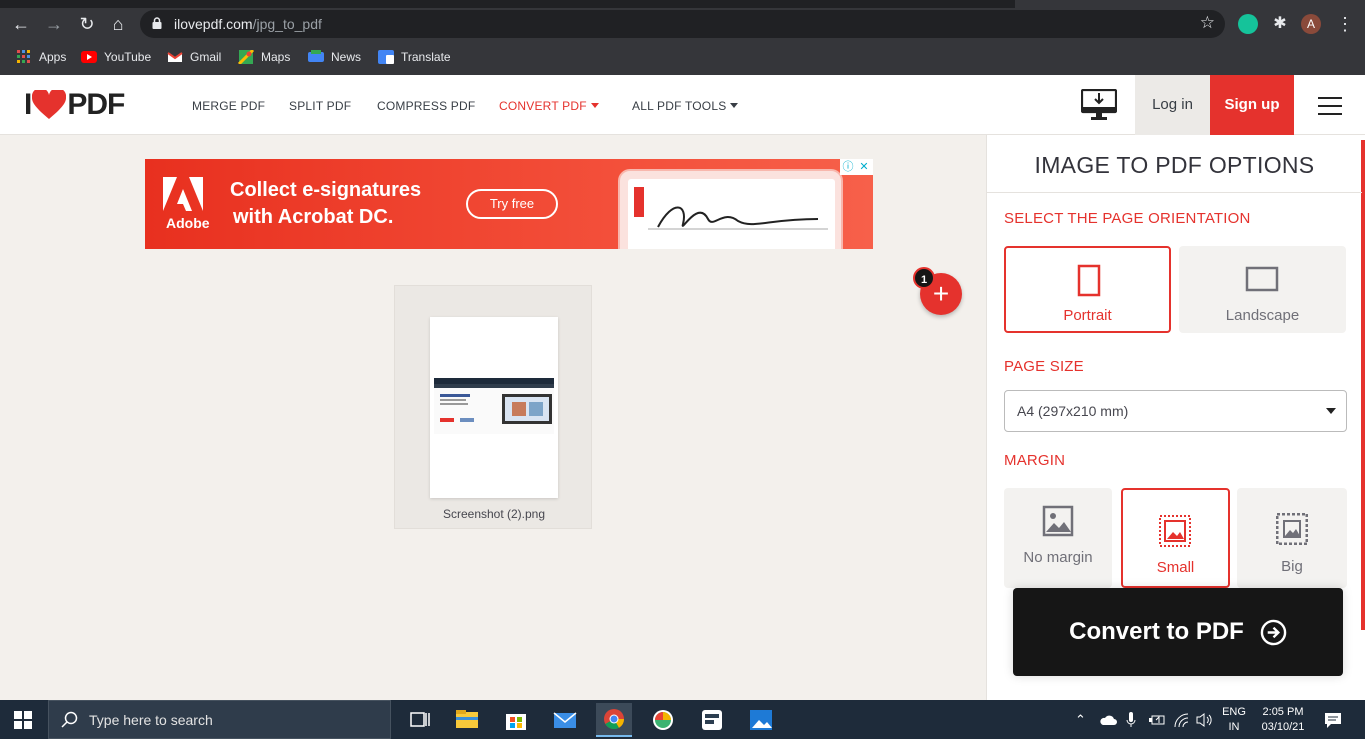 This screenshot has height=739, width=1365. I want to click on chrome-icon, so click(614, 719).